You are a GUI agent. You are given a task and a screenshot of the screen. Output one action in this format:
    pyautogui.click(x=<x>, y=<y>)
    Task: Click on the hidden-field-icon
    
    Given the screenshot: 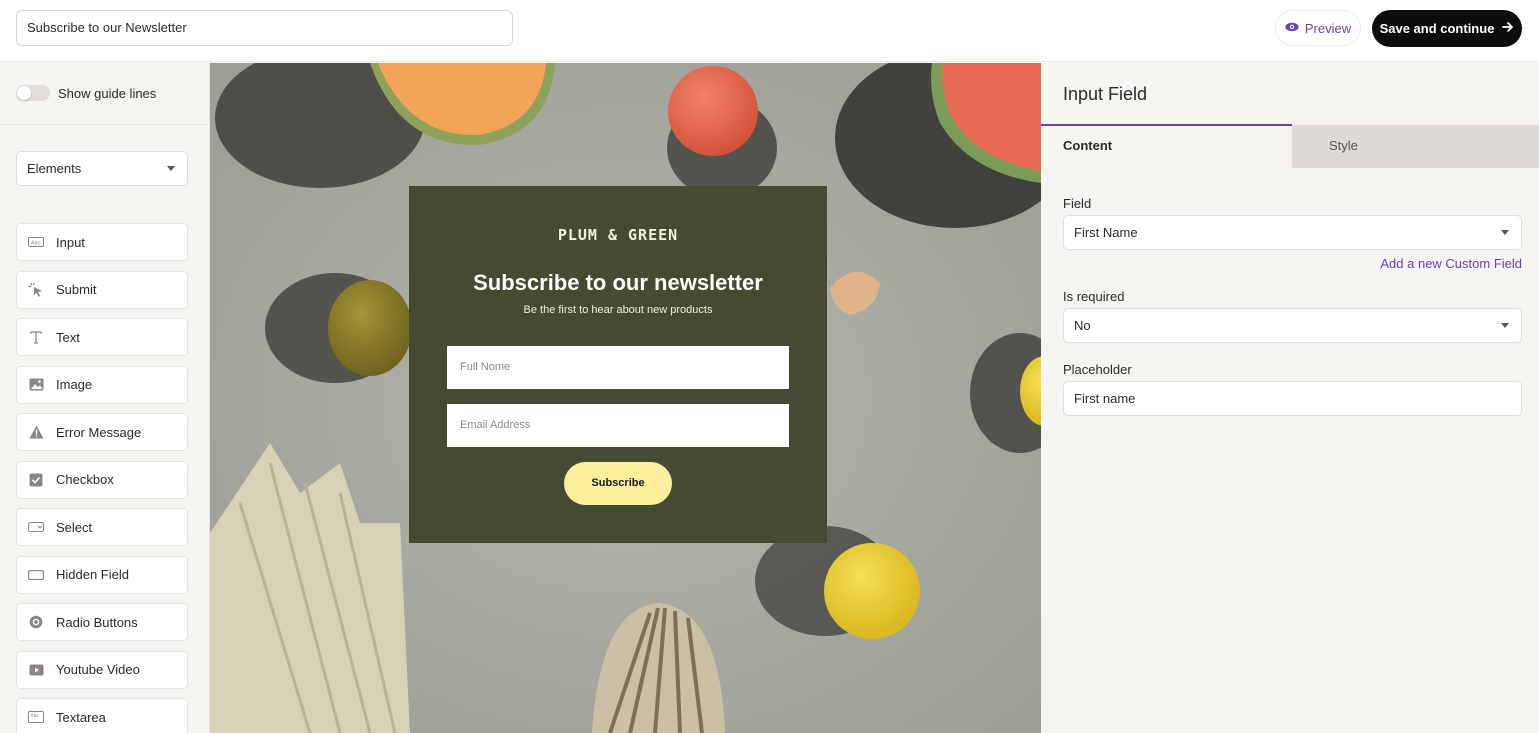 What is the action you would take?
    pyautogui.click(x=36, y=575)
    